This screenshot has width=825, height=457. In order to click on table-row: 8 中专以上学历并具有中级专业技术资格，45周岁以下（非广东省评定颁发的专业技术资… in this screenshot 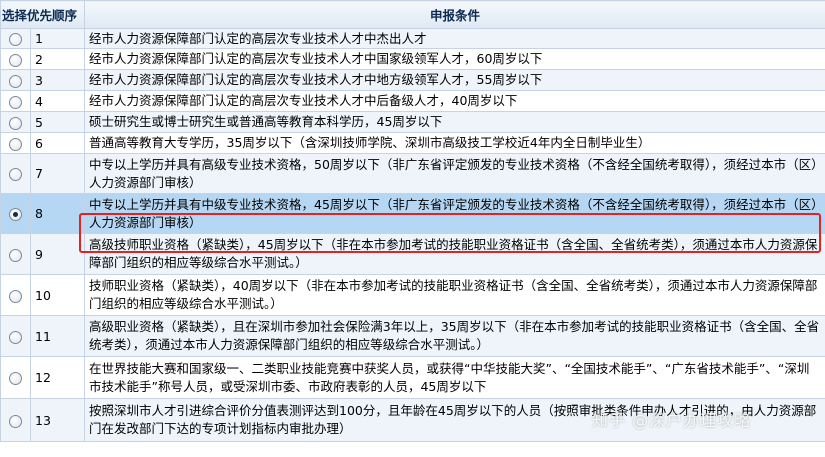, I will do `click(412, 213)`.